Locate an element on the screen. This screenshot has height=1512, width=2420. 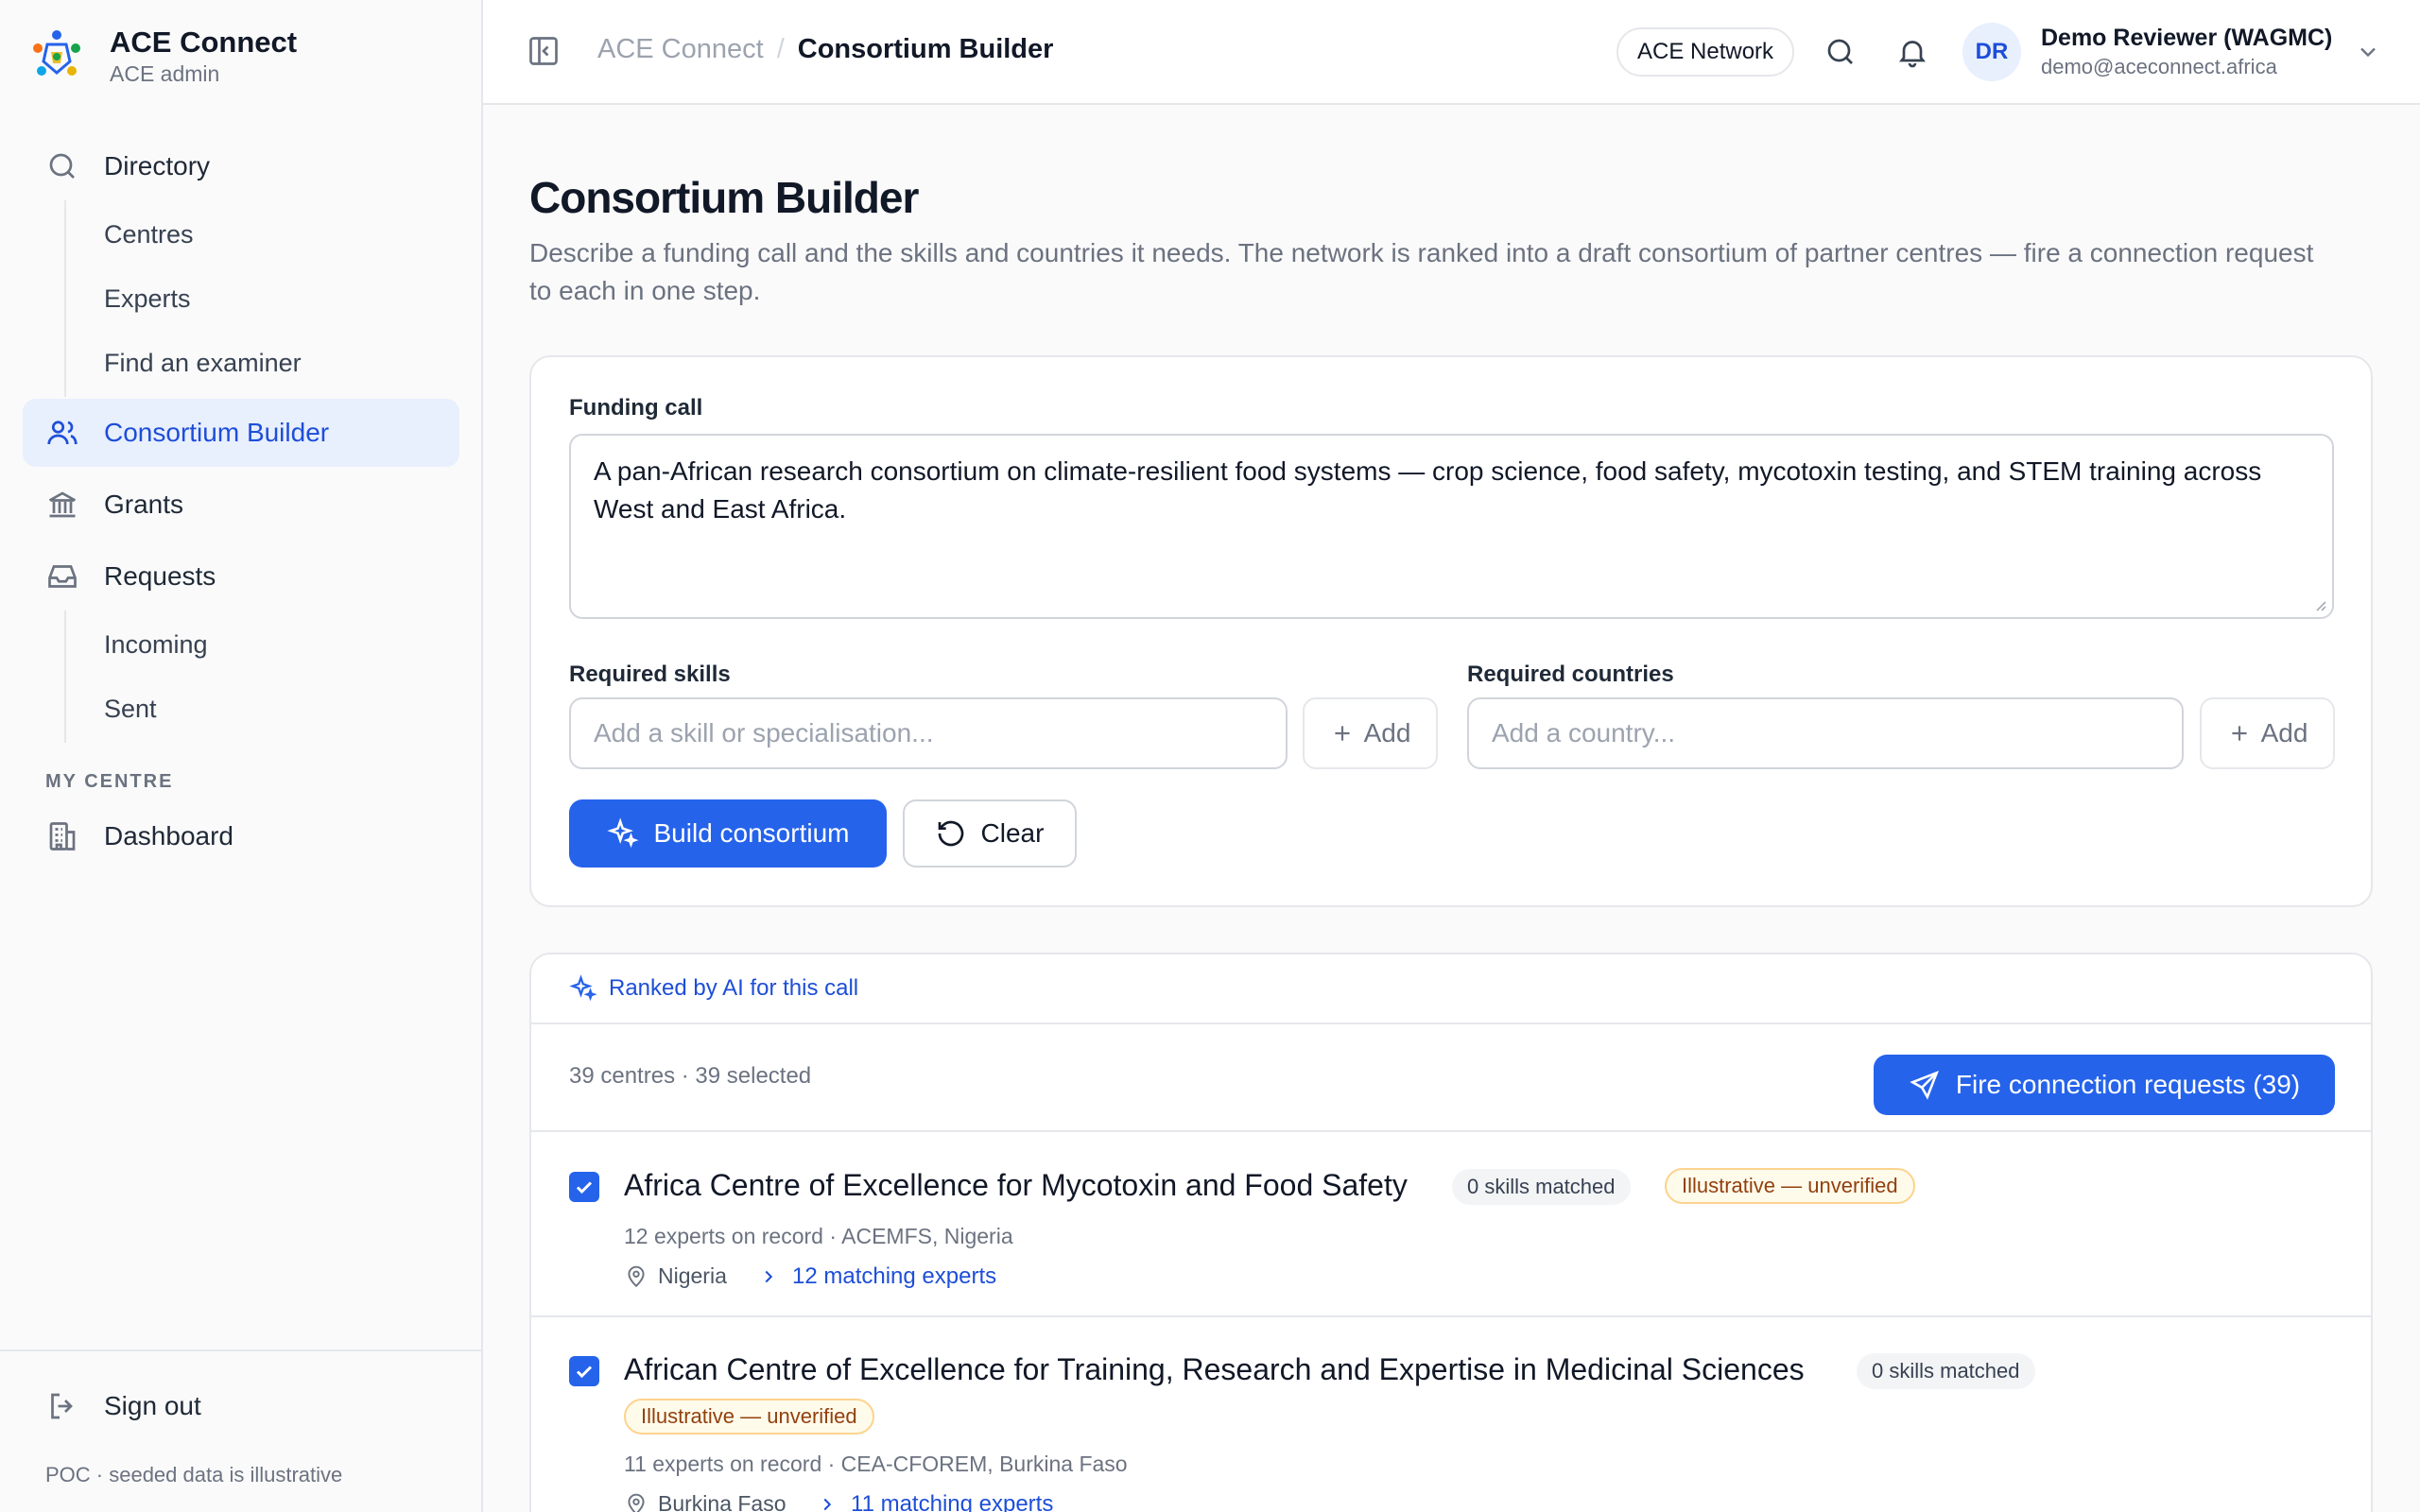
resize-handle-icon is located at coordinates (2318, 603).